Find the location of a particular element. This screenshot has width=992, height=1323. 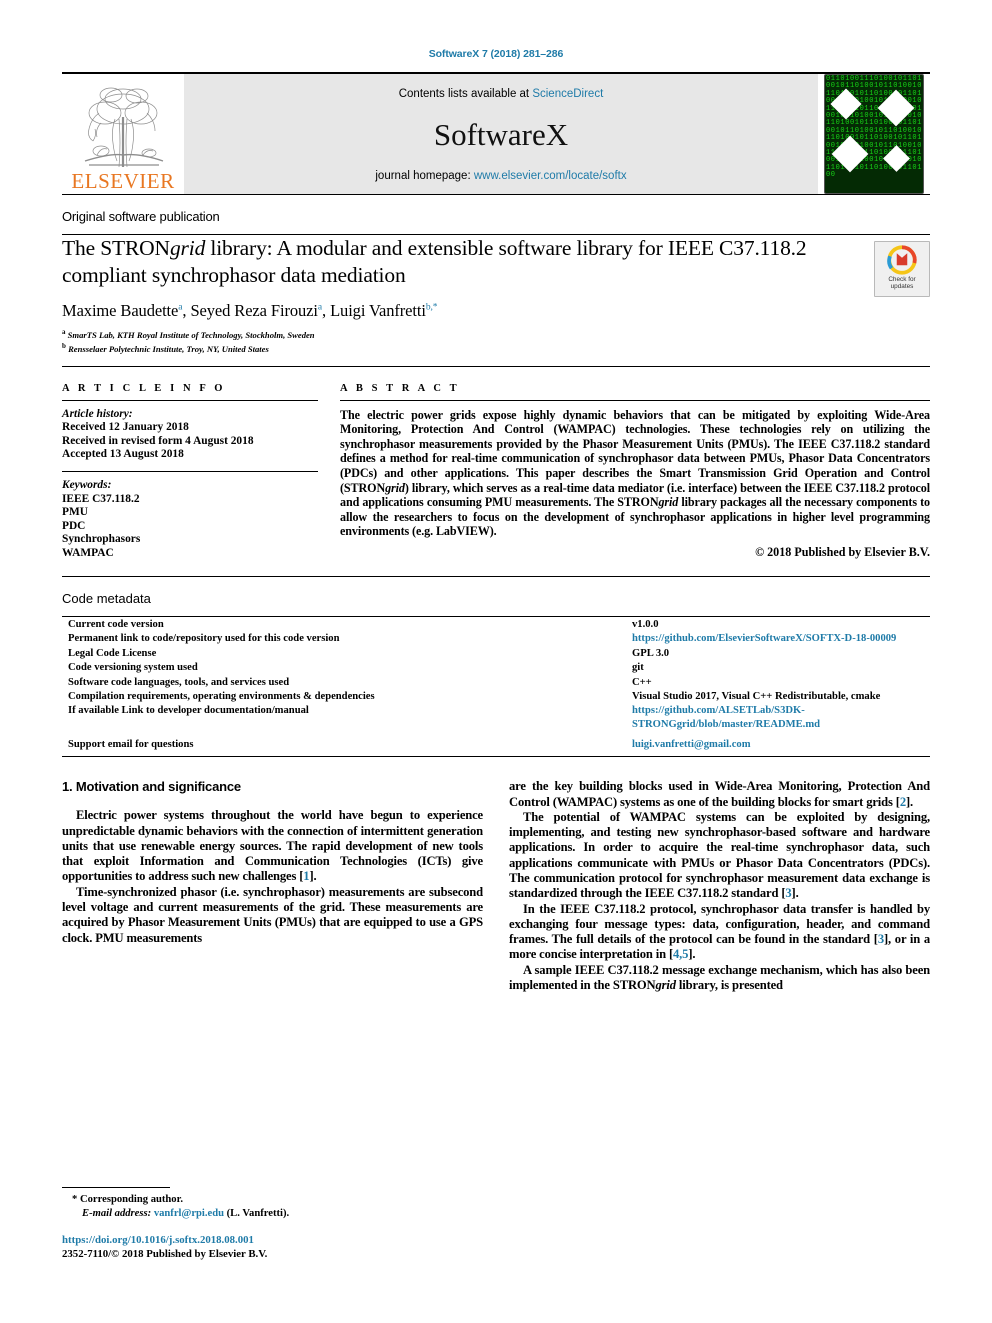

history-item: Received in revised form 4 August 2018 is located at coordinates (158, 440).